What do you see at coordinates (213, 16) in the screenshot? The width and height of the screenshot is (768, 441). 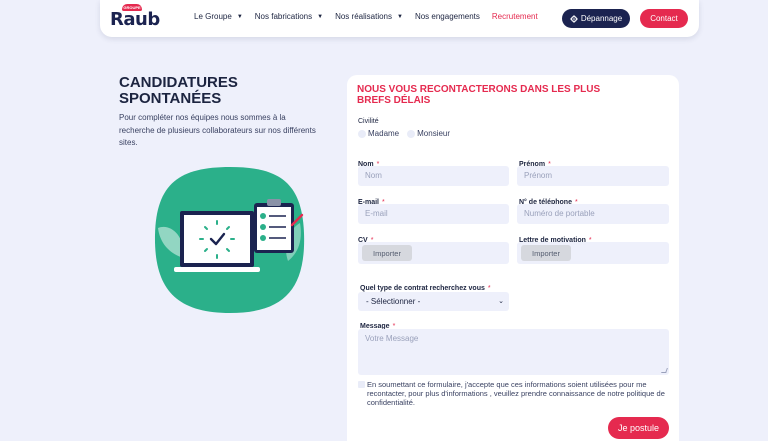 I see `nav-item-label: Le Groupe` at bounding box center [213, 16].